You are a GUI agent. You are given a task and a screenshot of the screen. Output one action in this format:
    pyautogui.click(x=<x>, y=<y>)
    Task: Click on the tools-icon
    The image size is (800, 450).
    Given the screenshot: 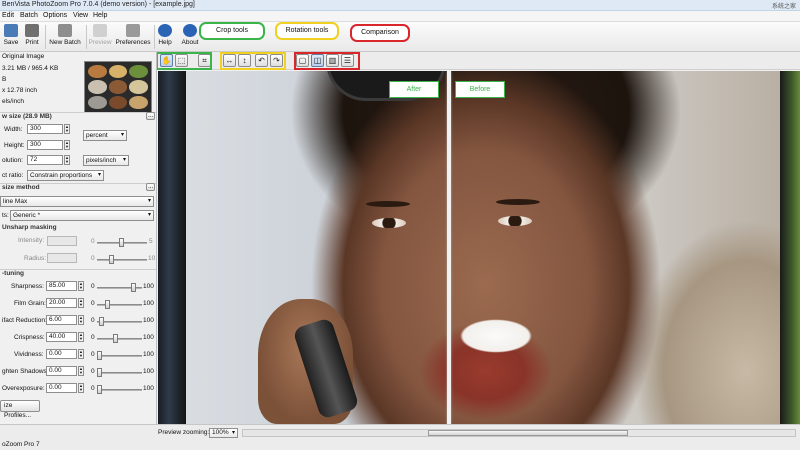 What is the action you would take?
    pyautogui.click(x=133, y=30)
    